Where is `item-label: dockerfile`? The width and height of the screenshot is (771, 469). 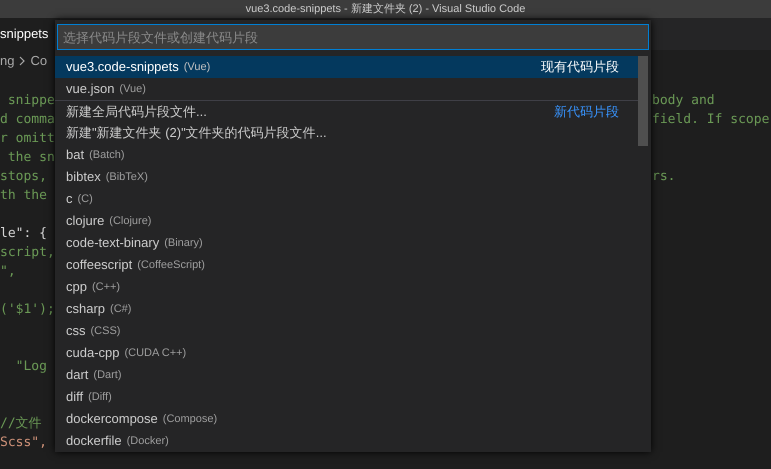 item-label: dockerfile is located at coordinates (94, 441).